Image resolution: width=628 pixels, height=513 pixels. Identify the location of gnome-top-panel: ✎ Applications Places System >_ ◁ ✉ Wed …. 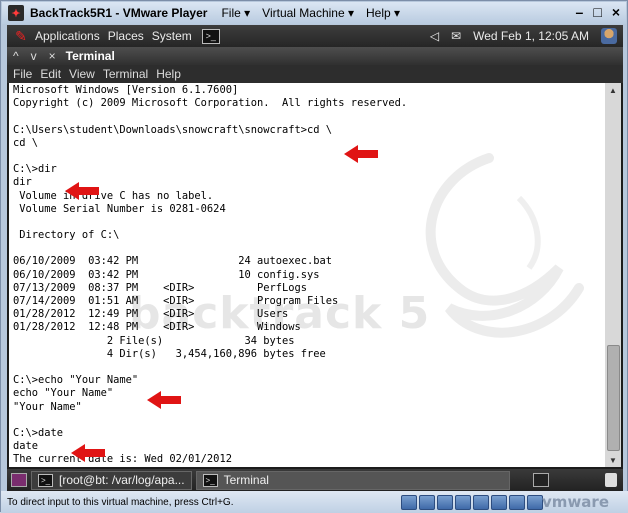
(315, 36).